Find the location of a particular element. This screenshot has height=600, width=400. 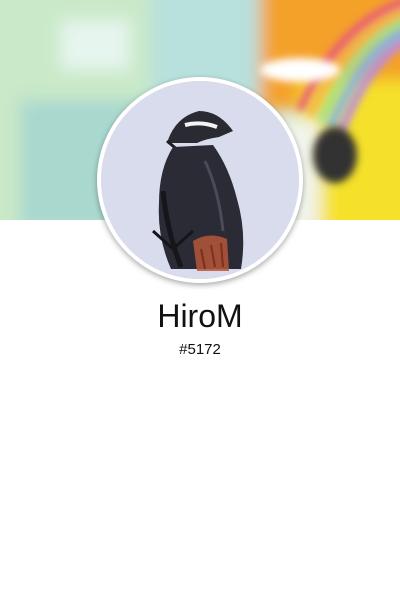

user-tag: #5172 is located at coordinates (200, 349).